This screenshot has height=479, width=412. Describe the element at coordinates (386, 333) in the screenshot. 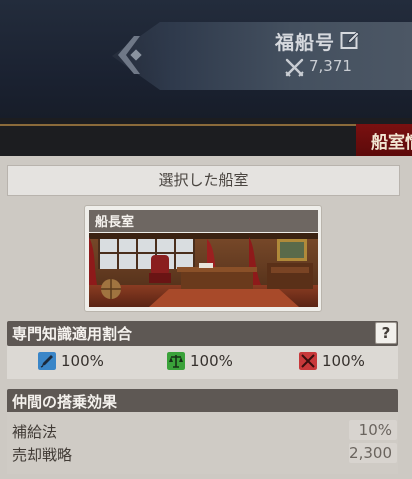

I see `help-button: ?` at that location.